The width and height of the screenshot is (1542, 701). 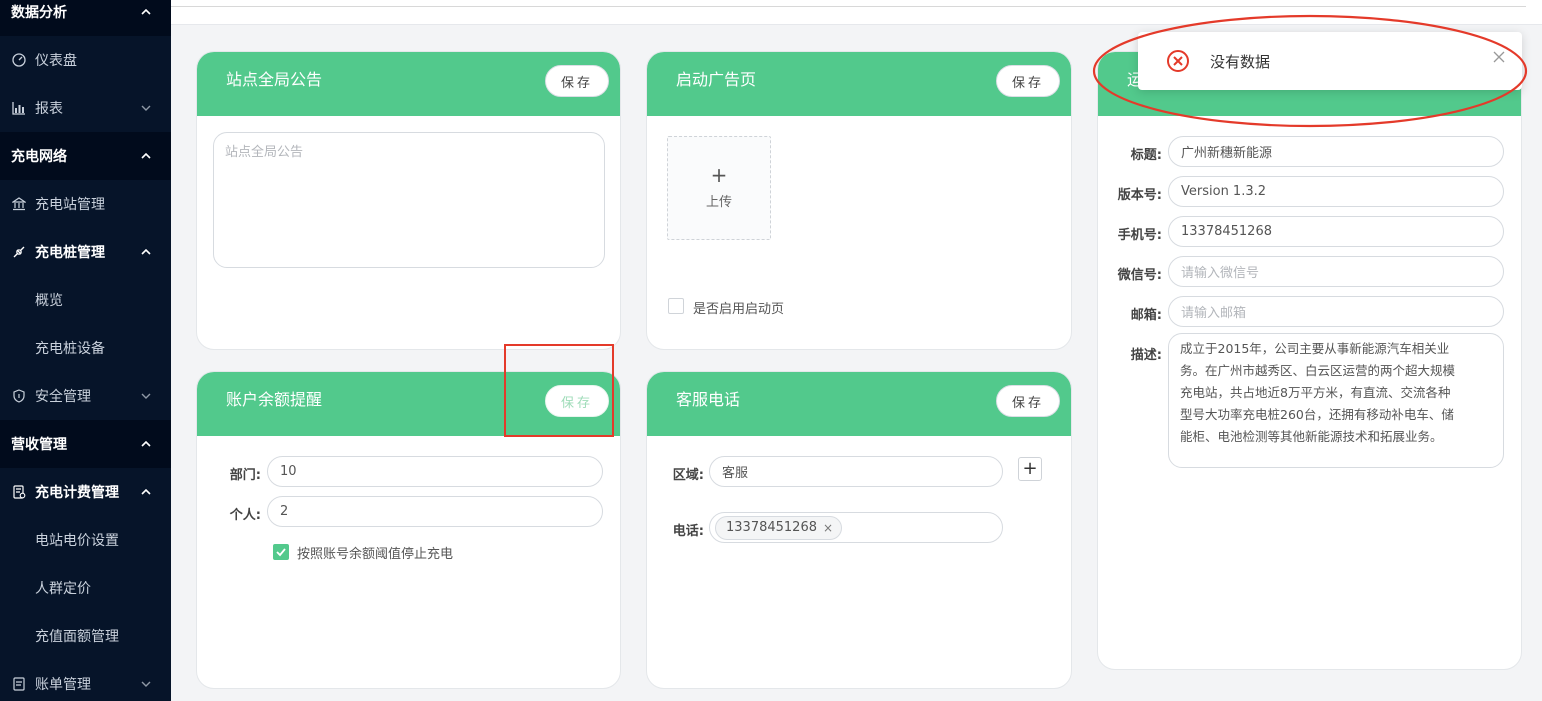 I want to click on sidebar-item-dashboard: 仪表盘, so click(x=85, y=60).